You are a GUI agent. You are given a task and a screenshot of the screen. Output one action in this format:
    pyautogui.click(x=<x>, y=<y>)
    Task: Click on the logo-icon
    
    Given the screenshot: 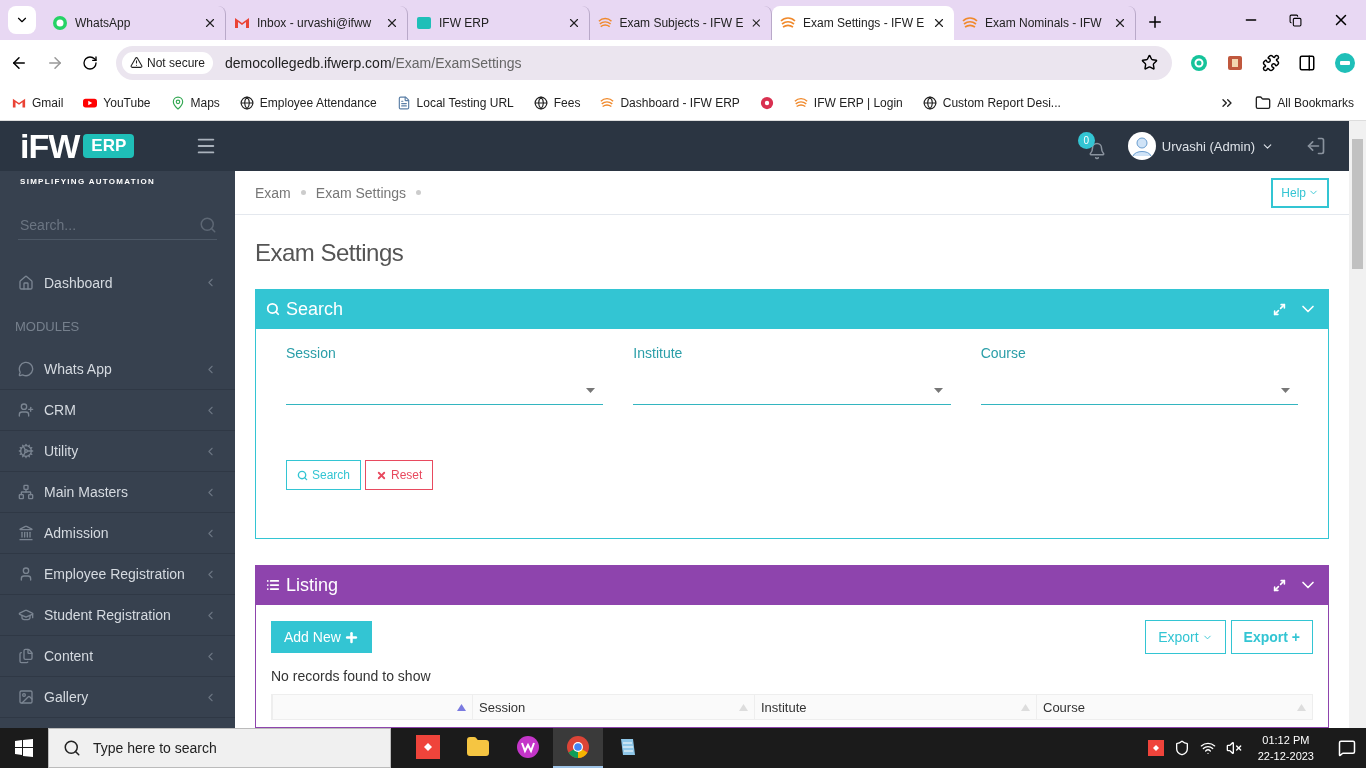 What is the action you would take?
    pyautogui.click(x=424, y=23)
    